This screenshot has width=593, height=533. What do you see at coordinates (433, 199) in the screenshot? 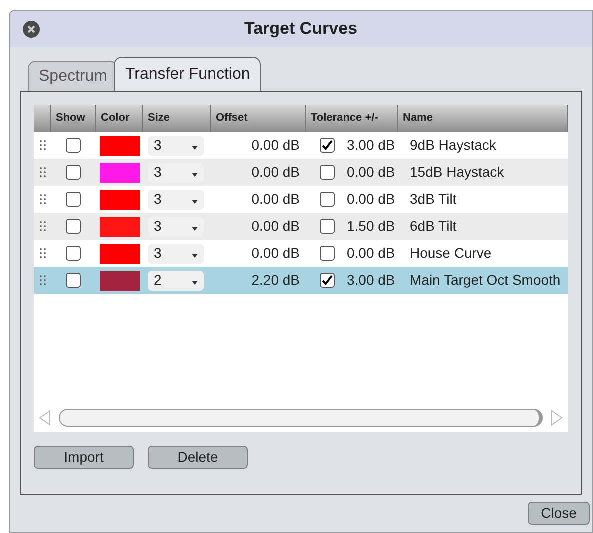
I see `table-cell-text: 3dB Tilt` at bounding box center [433, 199].